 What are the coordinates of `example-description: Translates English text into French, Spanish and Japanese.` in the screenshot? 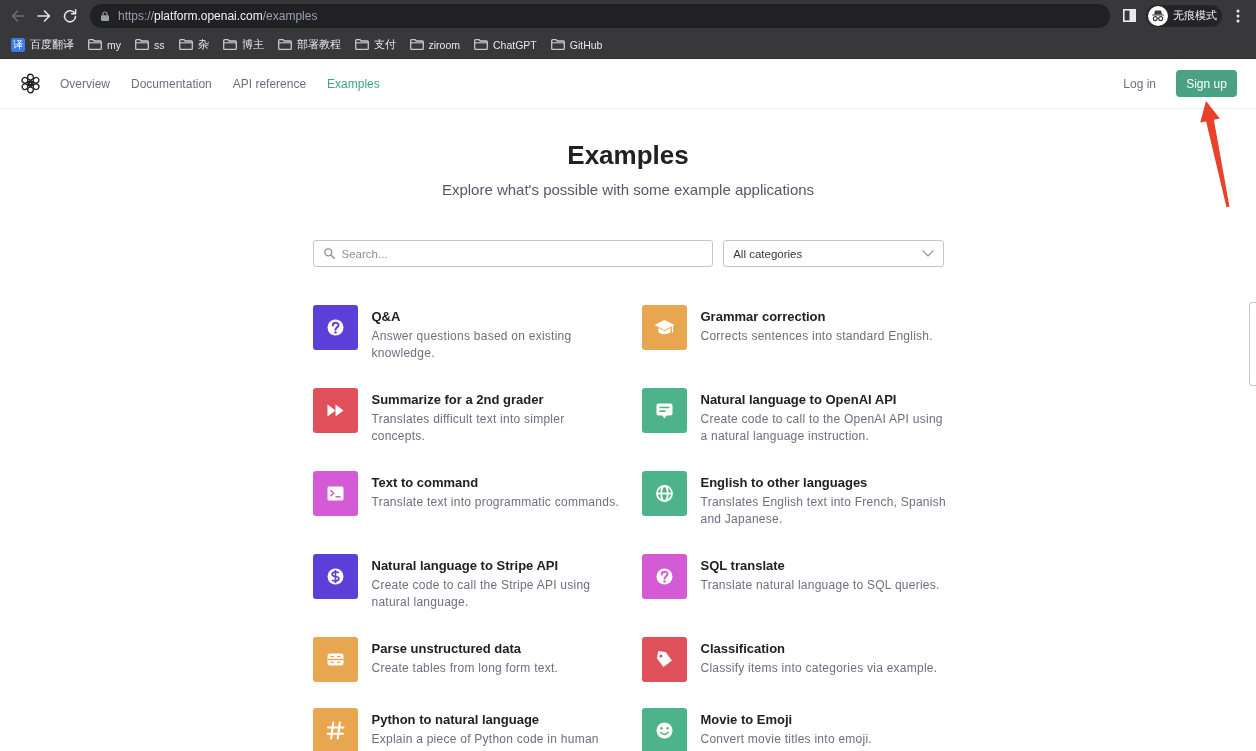 It's located at (823, 511).